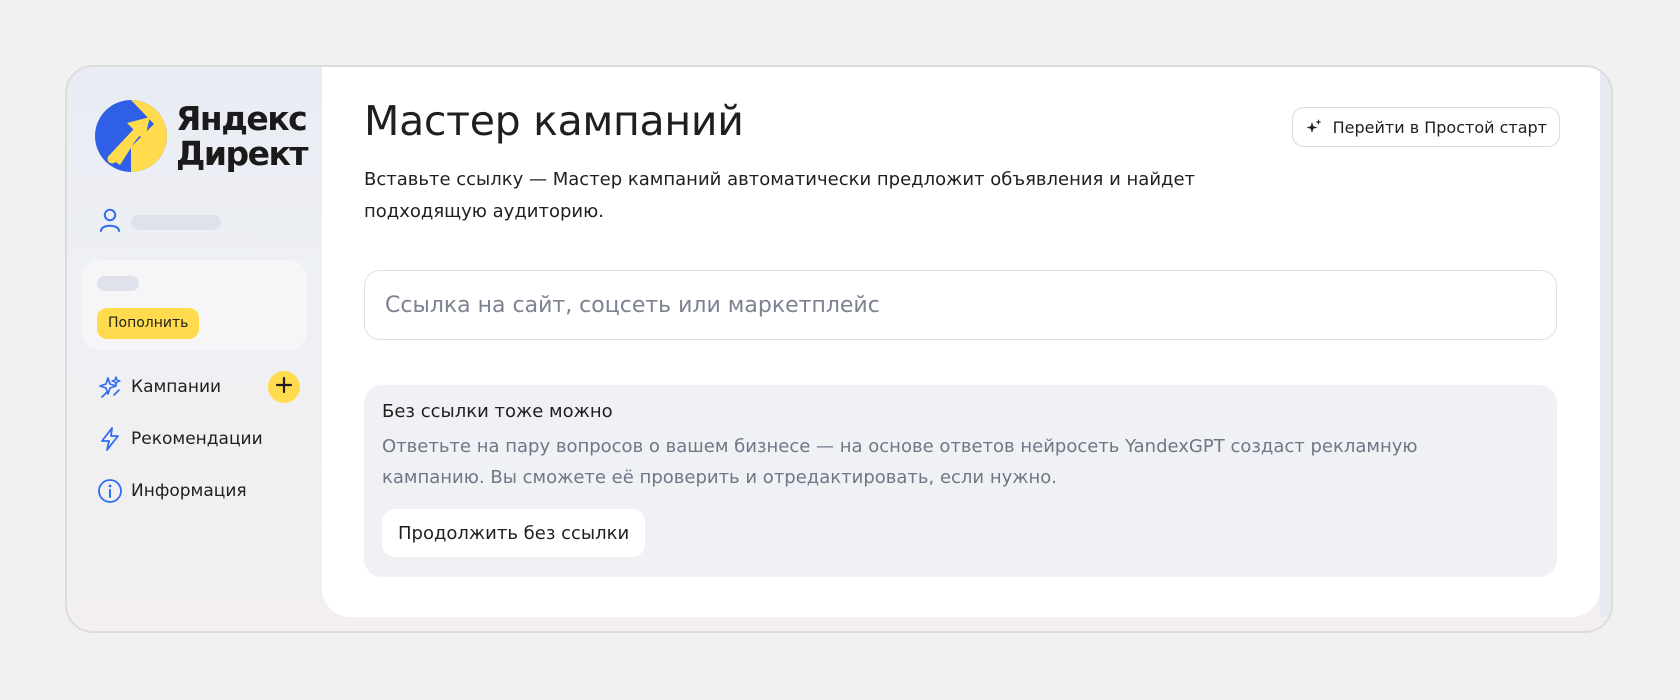  What do you see at coordinates (110, 222) in the screenshot?
I see `user-icon` at bounding box center [110, 222].